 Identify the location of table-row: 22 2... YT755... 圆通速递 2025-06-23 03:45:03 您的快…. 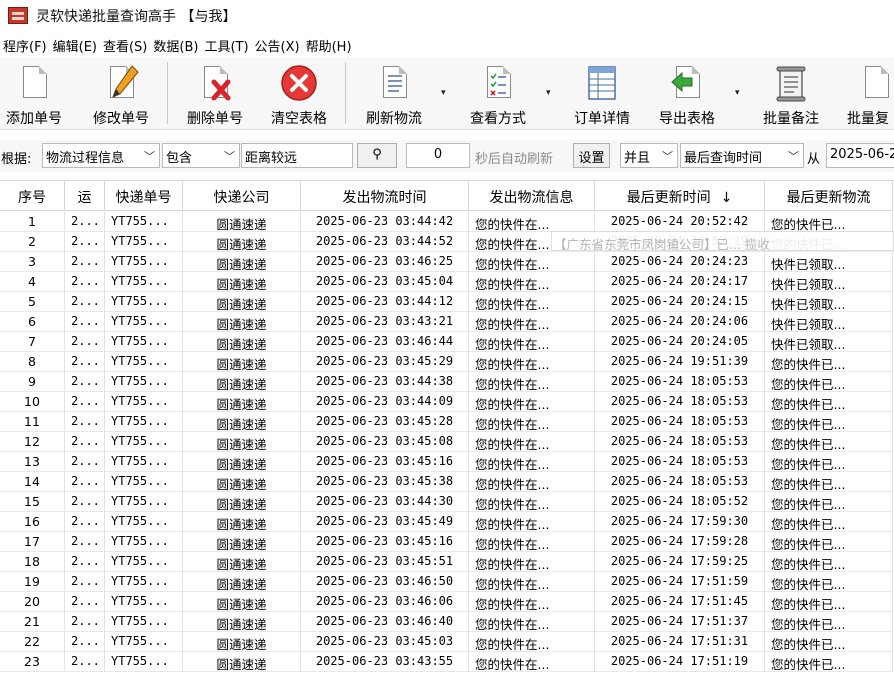
(446, 642).